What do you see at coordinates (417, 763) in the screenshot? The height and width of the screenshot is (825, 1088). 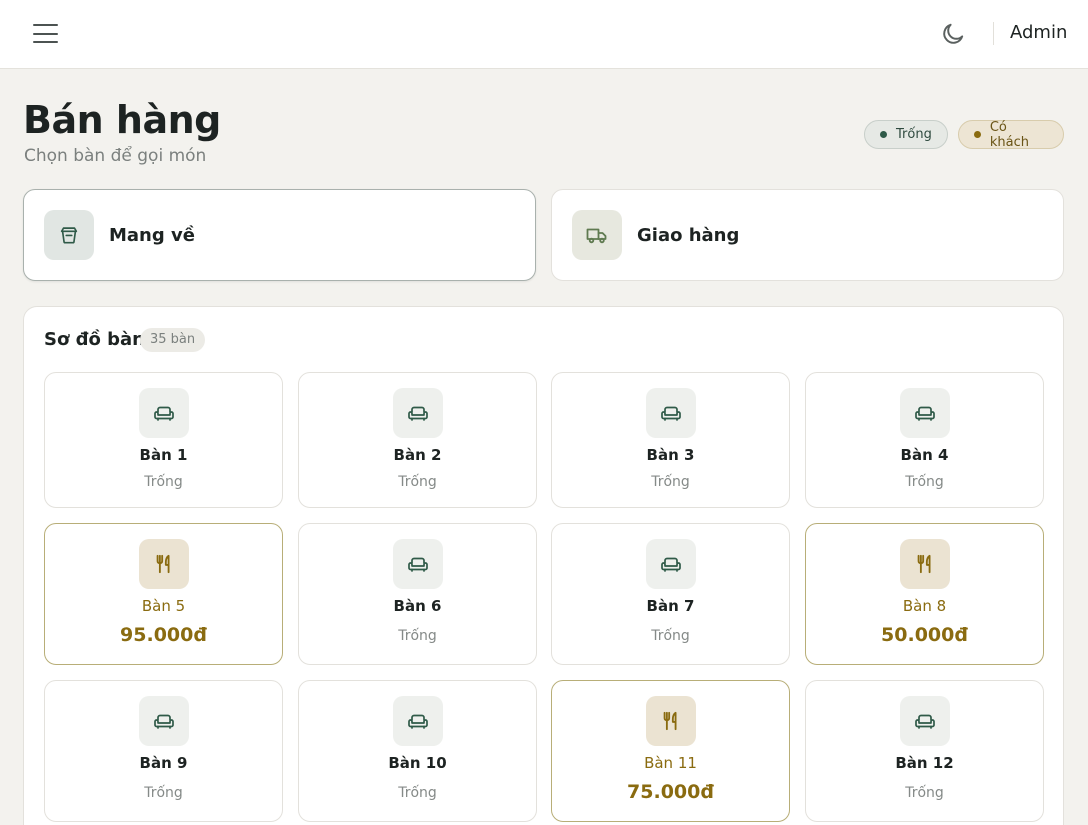 I see `table-name: Bàn 10` at bounding box center [417, 763].